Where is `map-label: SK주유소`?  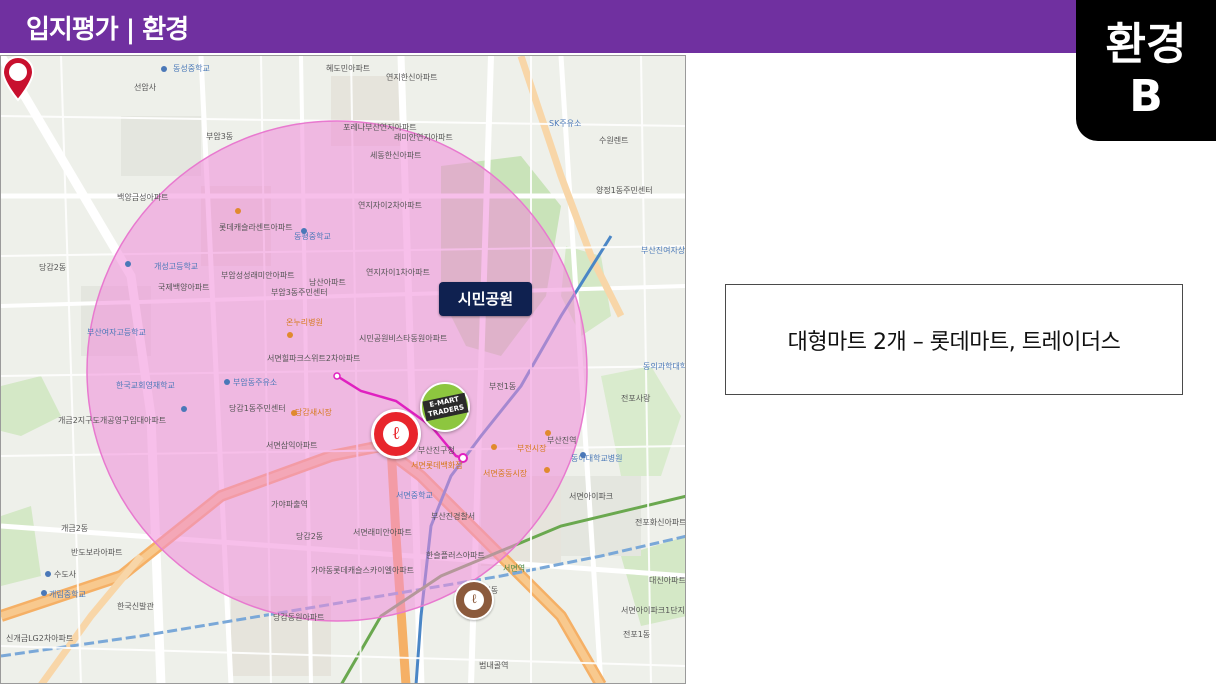
map-label: SK주유소 is located at coordinates (565, 123).